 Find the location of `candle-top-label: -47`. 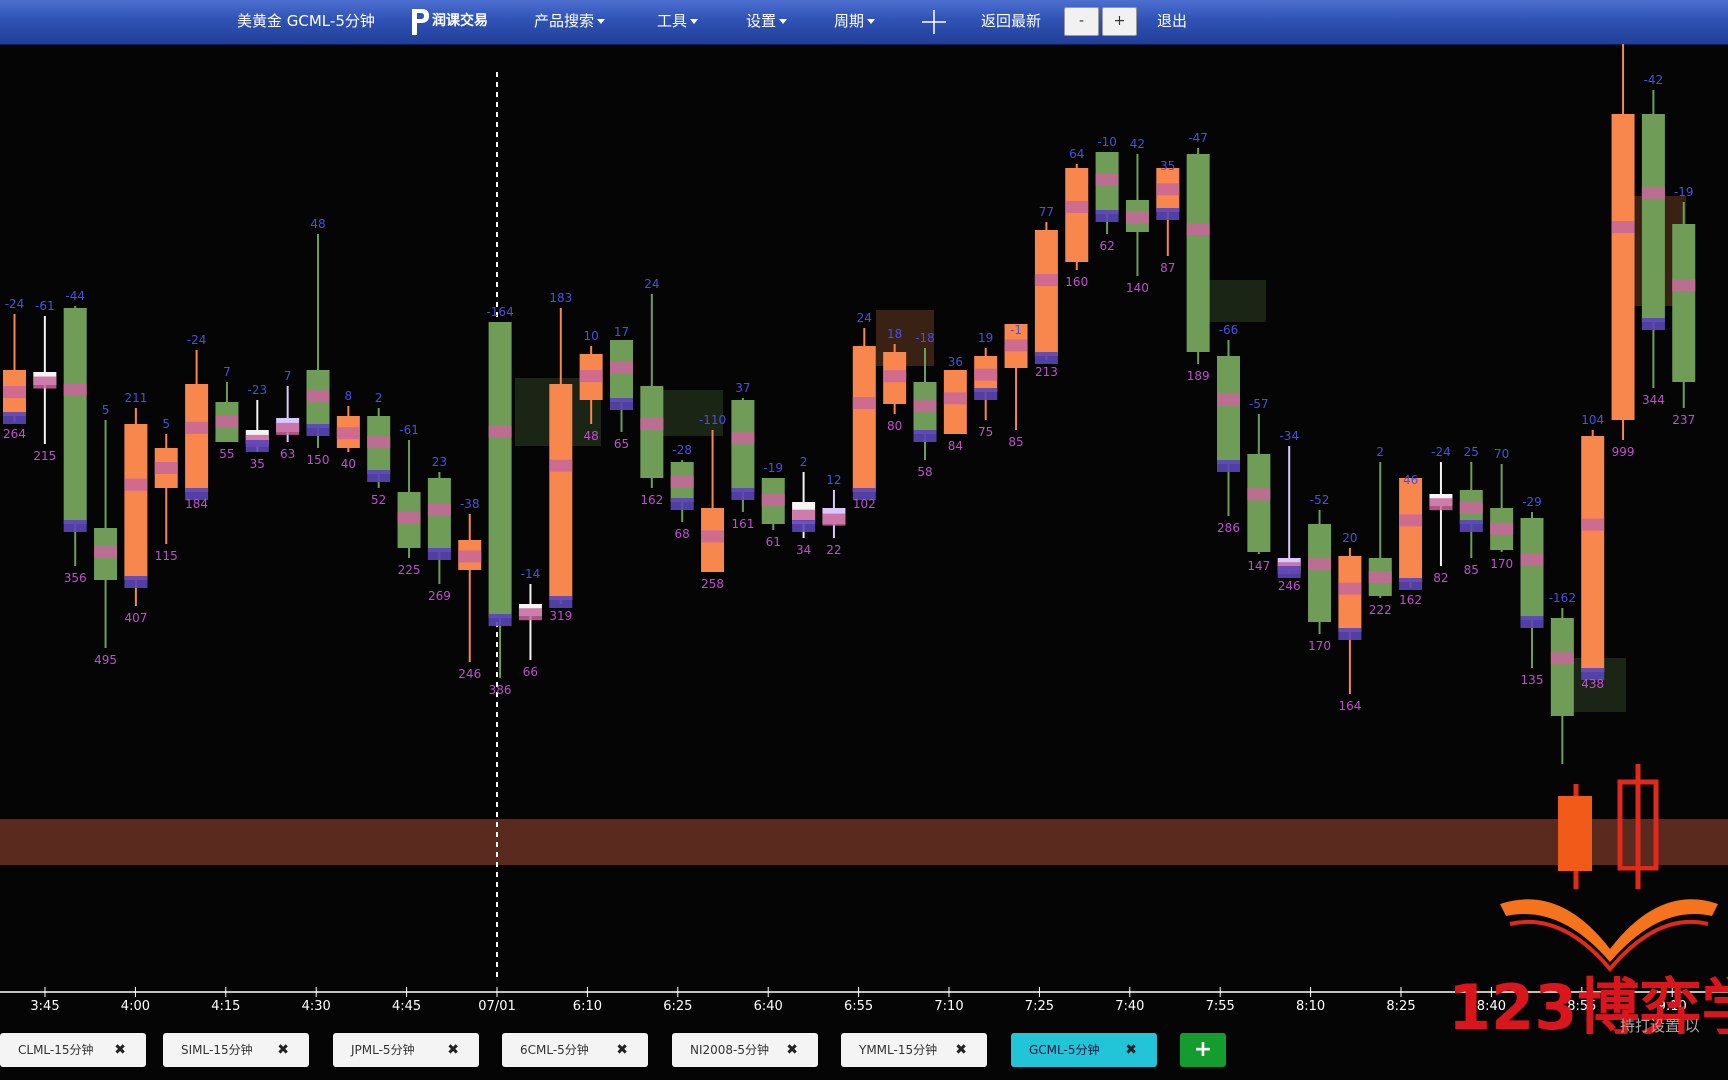

candle-top-label: -47 is located at coordinates (1198, 138).